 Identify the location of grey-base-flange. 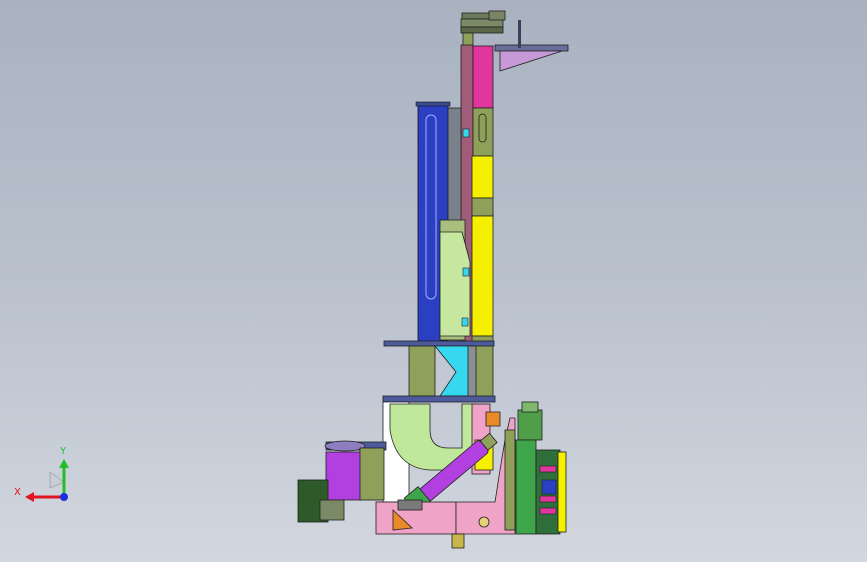
(410, 505).